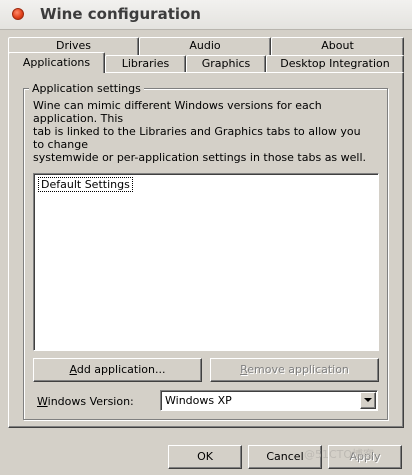 This screenshot has height=475, width=412. Describe the element at coordinates (335, 64) in the screenshot. I see `tab-desktop-integration: Desktop Integration` at that location.